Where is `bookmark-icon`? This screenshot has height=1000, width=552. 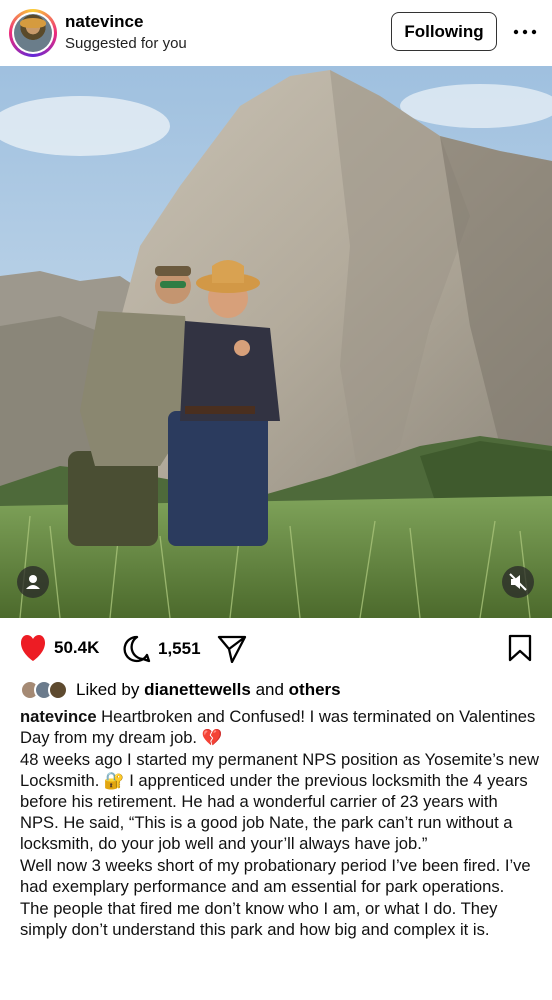 bookmark-icon is located at coordinates (520, 648).